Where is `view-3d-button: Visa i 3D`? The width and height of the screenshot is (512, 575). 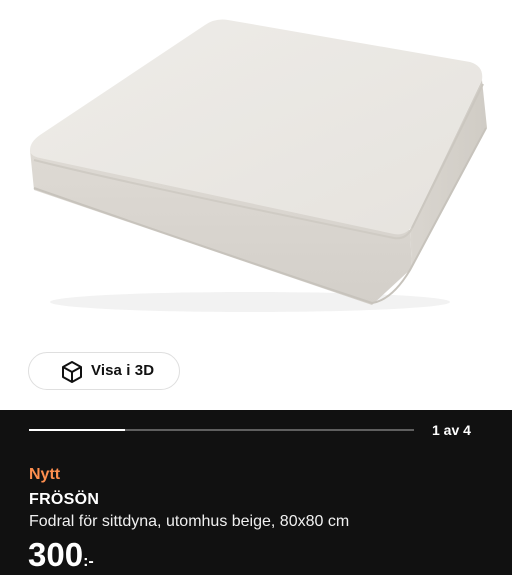
view-3d-button: Visa i 3D is located at coordinates (104, 371).